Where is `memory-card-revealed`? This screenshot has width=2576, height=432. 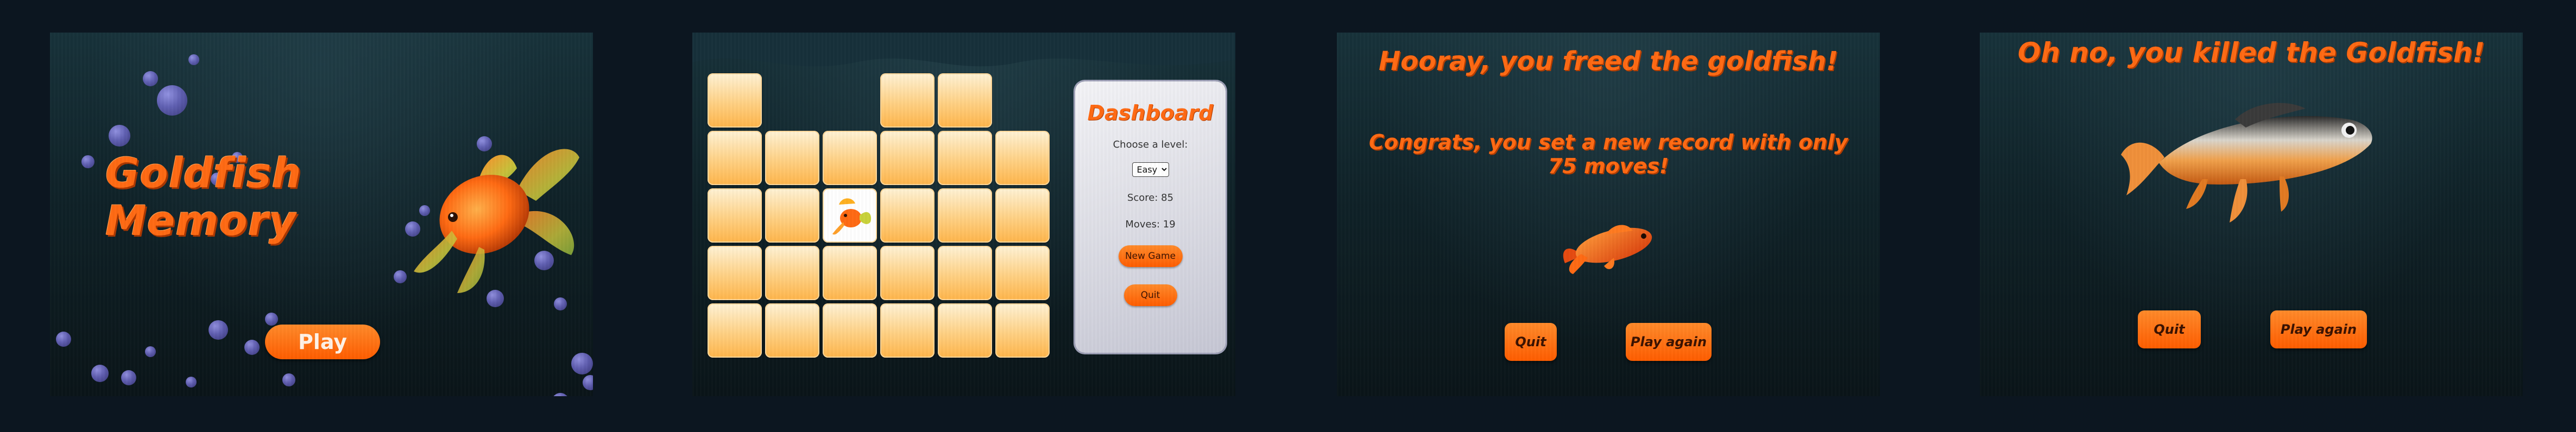 memory-card-revealed is located at coordinates (850, 215).